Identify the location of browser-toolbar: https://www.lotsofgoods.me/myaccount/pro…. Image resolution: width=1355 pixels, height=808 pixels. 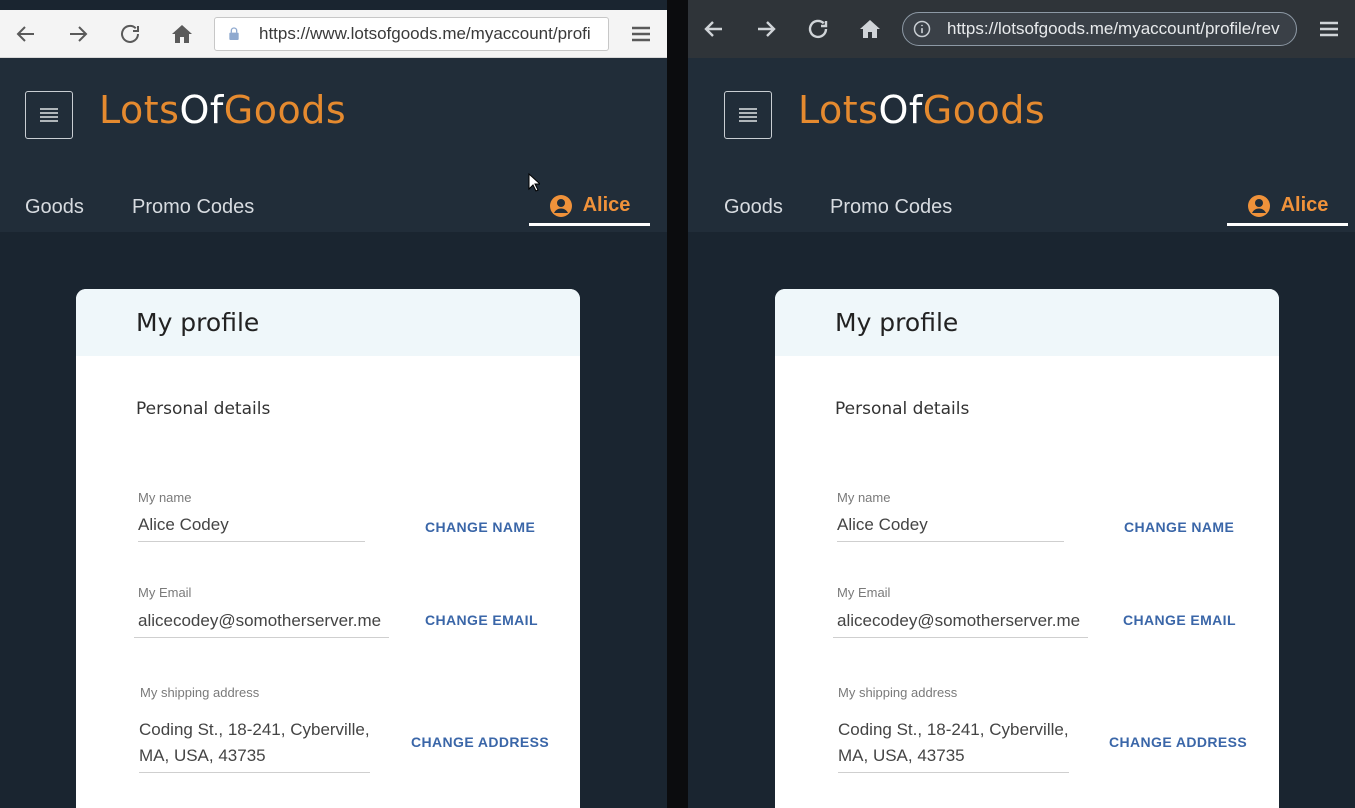
(333, 34).